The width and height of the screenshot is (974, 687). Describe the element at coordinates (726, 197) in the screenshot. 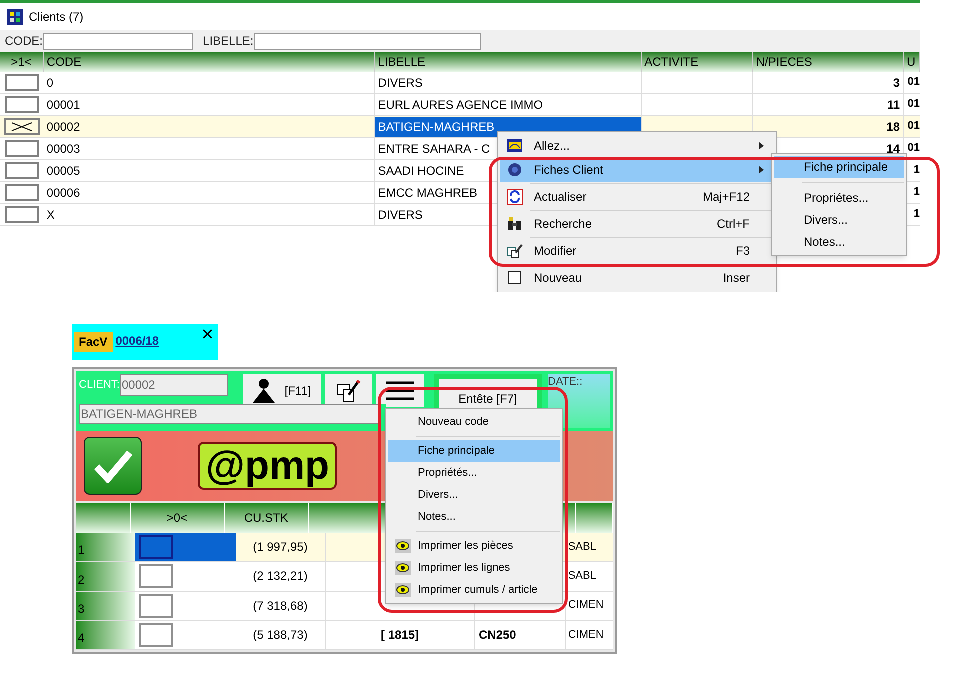

I see `shortcut-label: Maj+F12` at that location.